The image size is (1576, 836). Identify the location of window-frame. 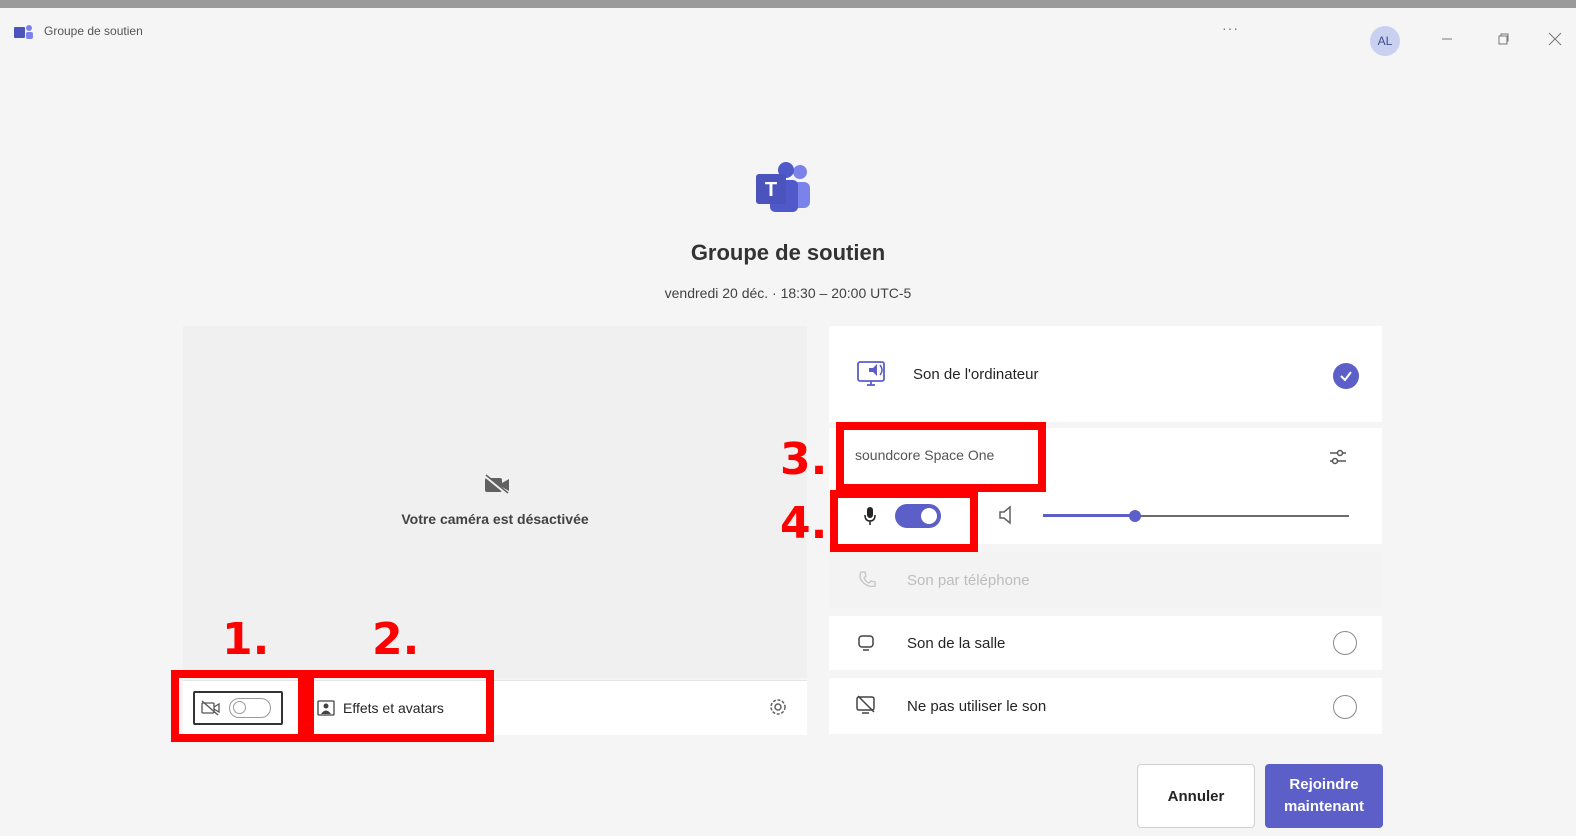
(788, 4).